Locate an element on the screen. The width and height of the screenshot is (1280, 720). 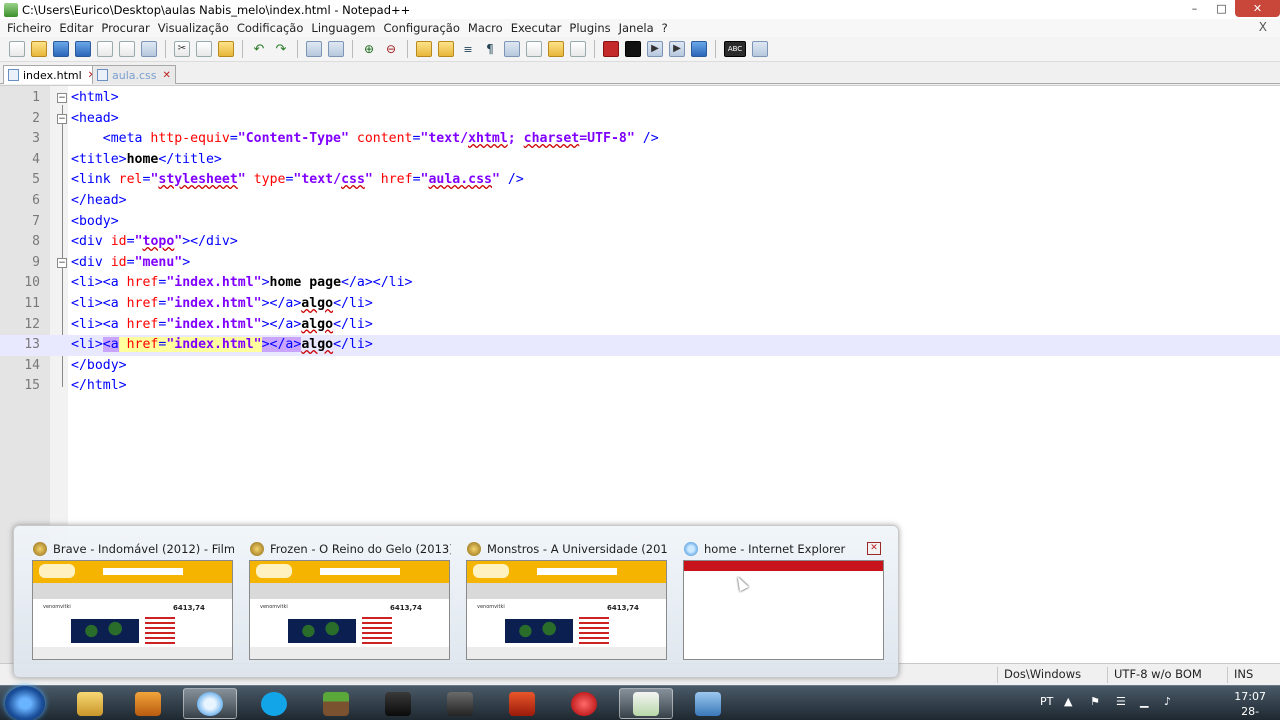
language-indicator: PT is located at coordinates (1046, 701).